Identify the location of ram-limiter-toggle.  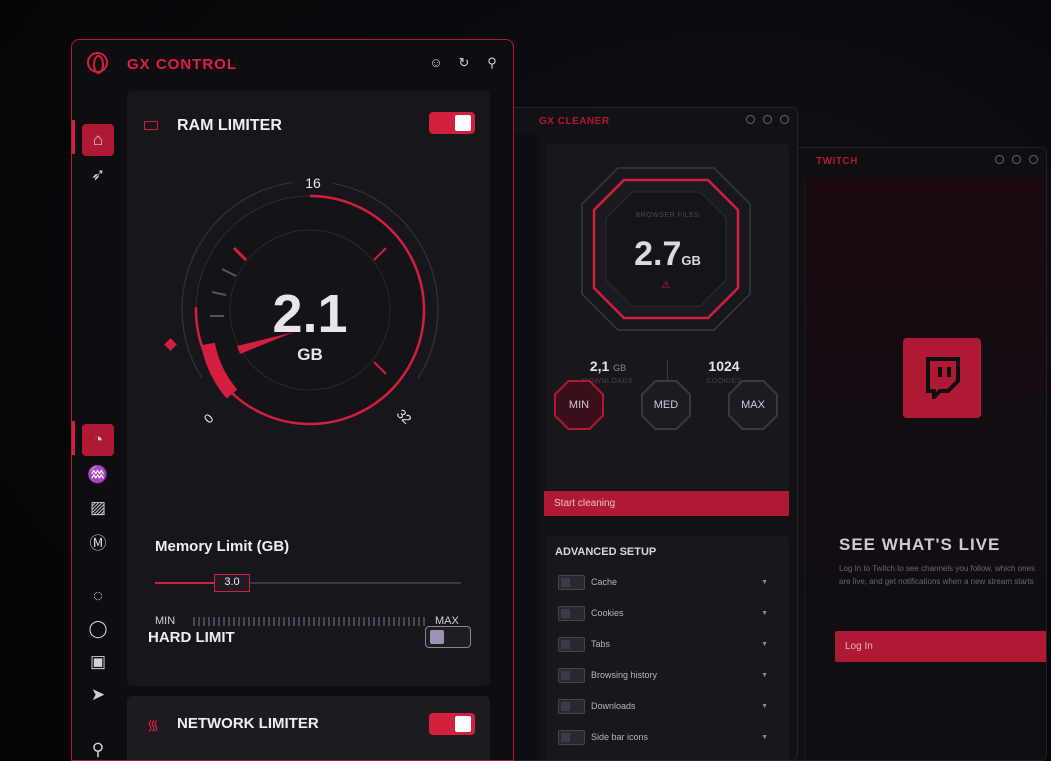
(452, 123).